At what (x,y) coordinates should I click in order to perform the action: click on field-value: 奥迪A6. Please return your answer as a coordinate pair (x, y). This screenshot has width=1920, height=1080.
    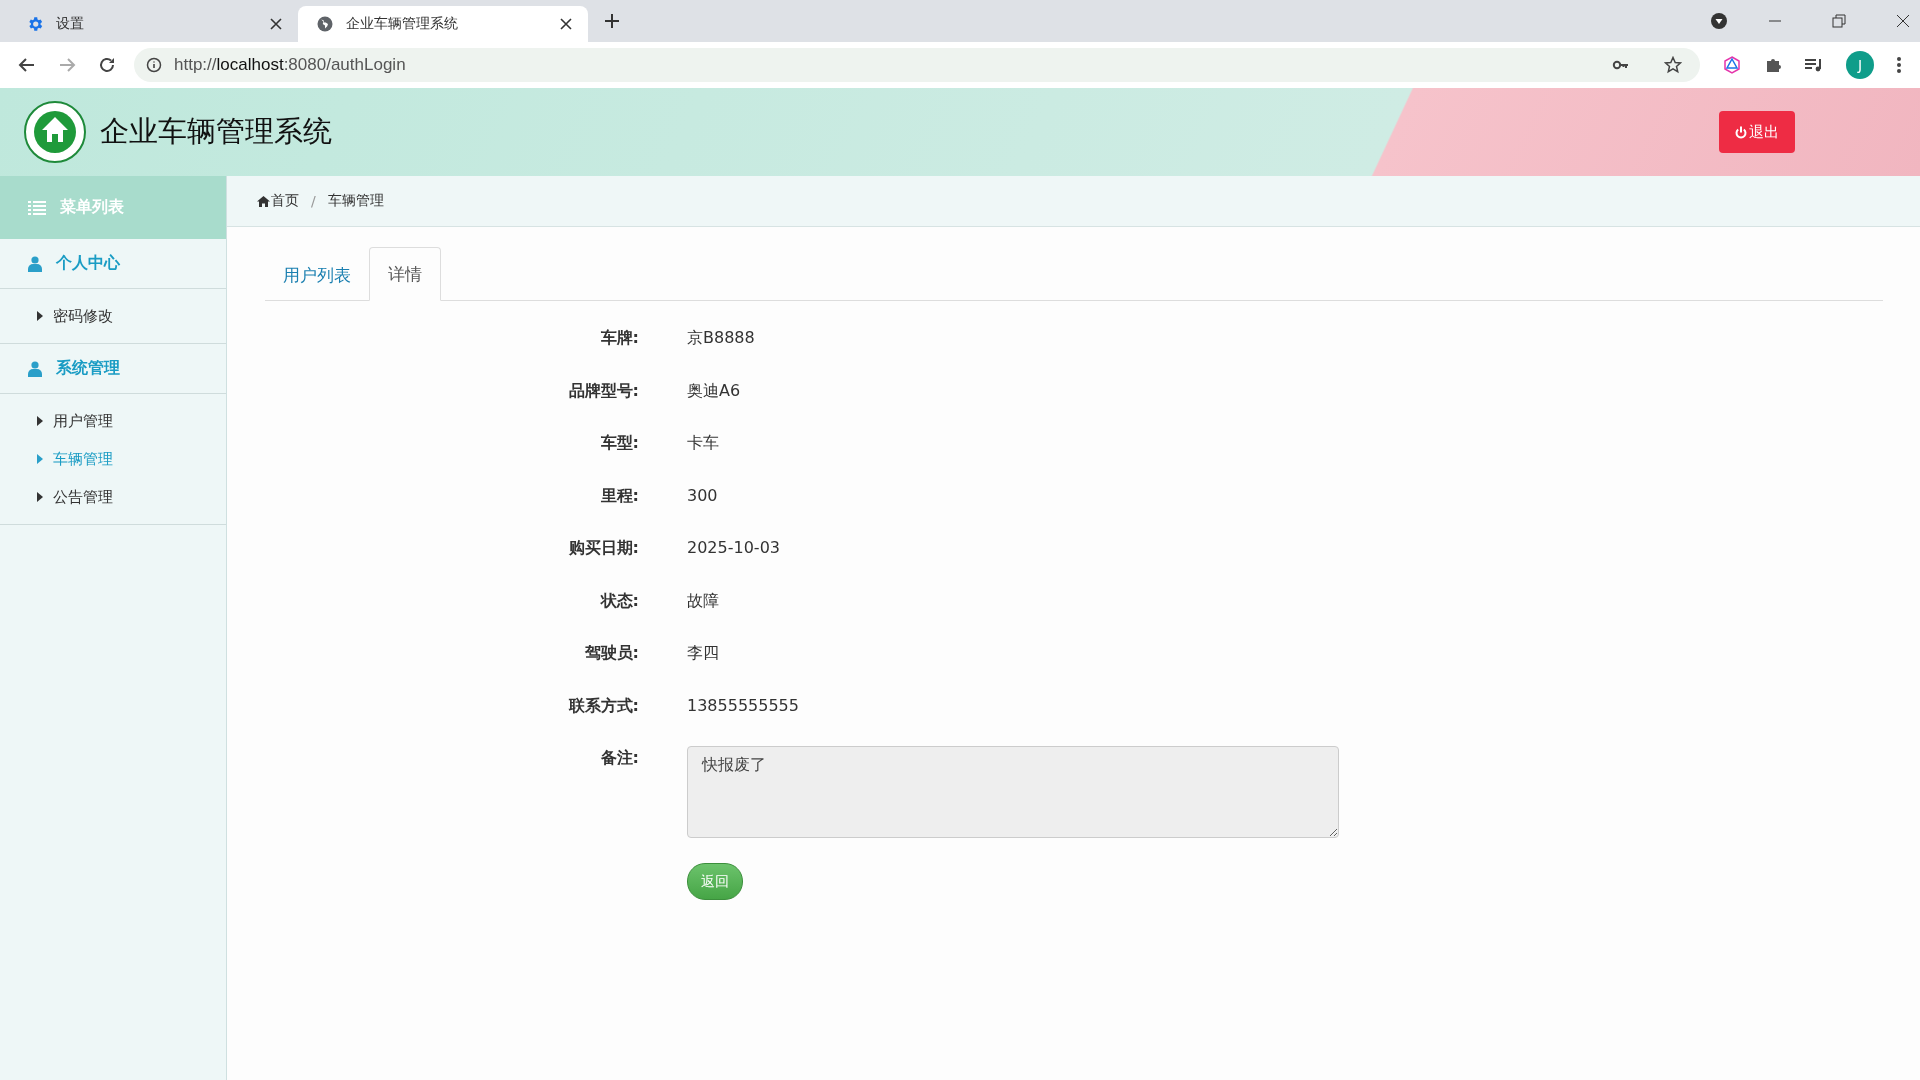
    Looking at the image, I should click on (714, 390).